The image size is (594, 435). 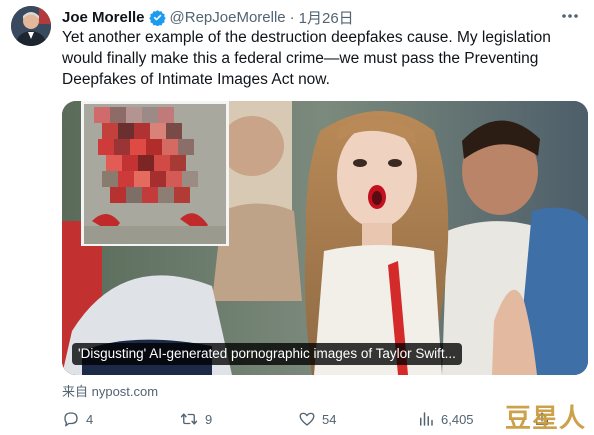 I want to click on reply-button: 4, so click(x=77, y=419).